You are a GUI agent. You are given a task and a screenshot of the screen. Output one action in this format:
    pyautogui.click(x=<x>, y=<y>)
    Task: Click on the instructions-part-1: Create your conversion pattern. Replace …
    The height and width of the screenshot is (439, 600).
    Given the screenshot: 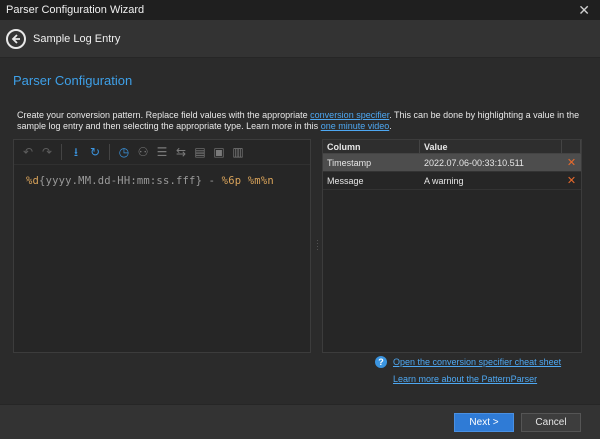 What is the action you would take?
    pyautogui.click(x=164, y=115)
    